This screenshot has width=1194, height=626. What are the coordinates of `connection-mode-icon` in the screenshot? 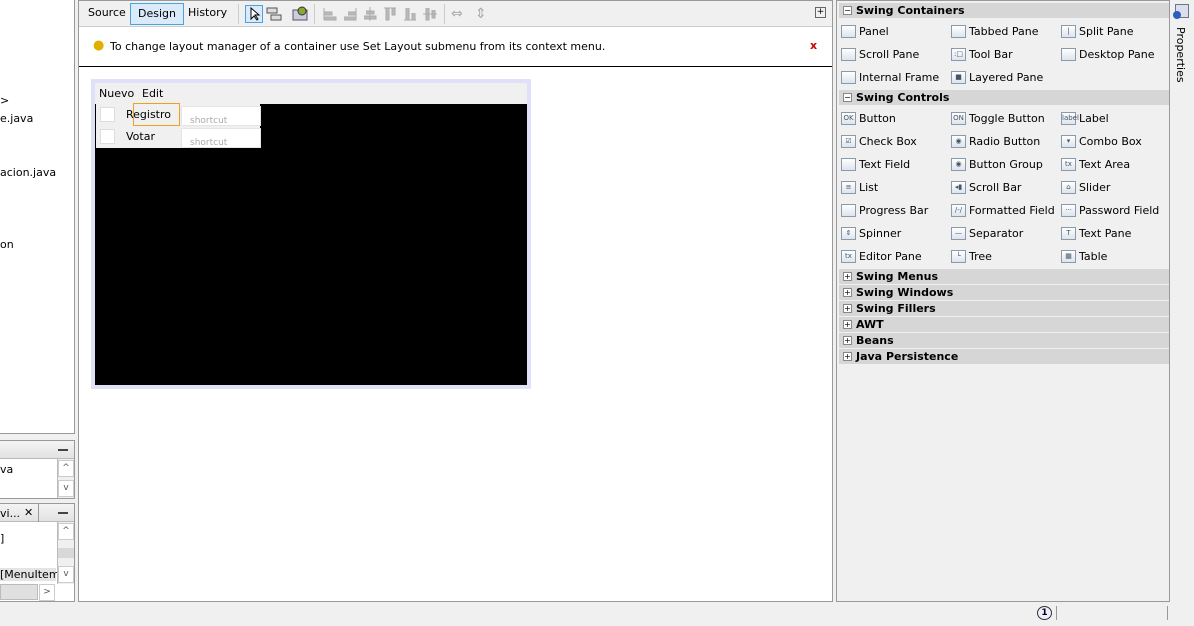 It's located at (274, 14).